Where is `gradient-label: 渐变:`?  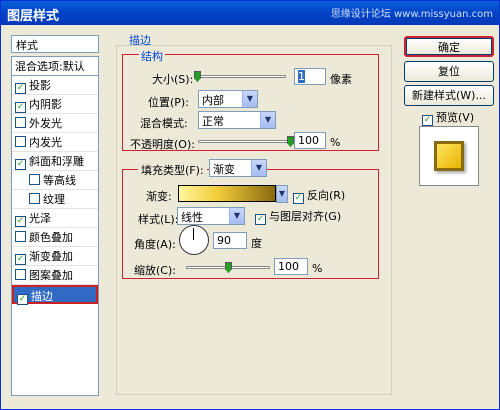
gradient-label: 渐变: is located at coordinates (159, 196).